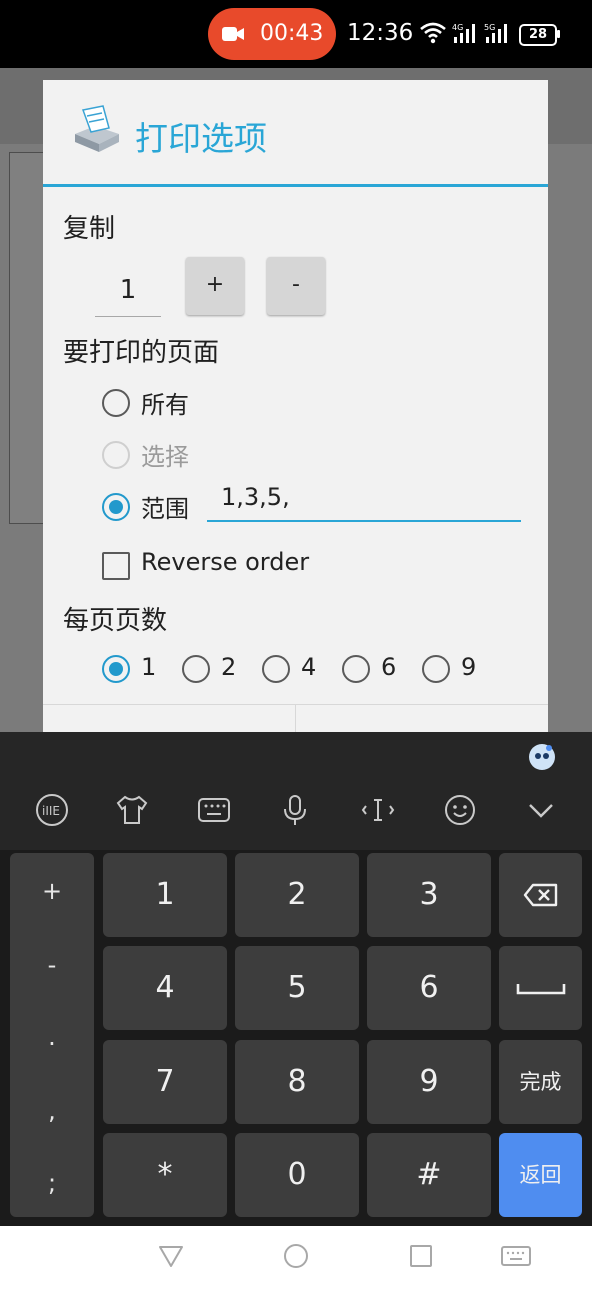 The height and width of the screenshot is (1291, 592). I want to click on svg-text: 4G, so click(457, 27).